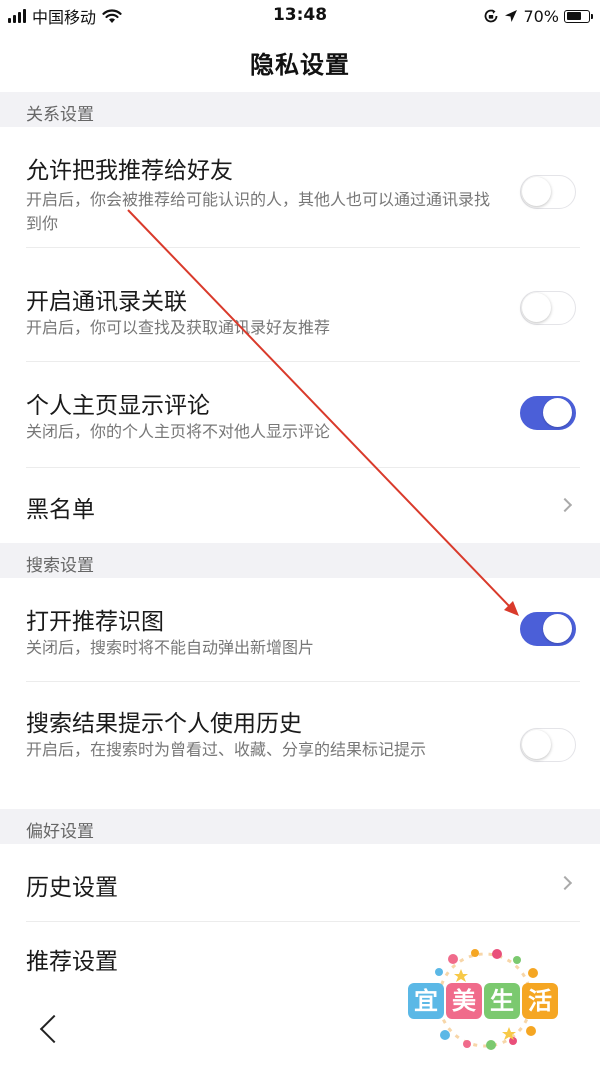  I want to click on section-header-search: 搜索设置, so click(300, 560).